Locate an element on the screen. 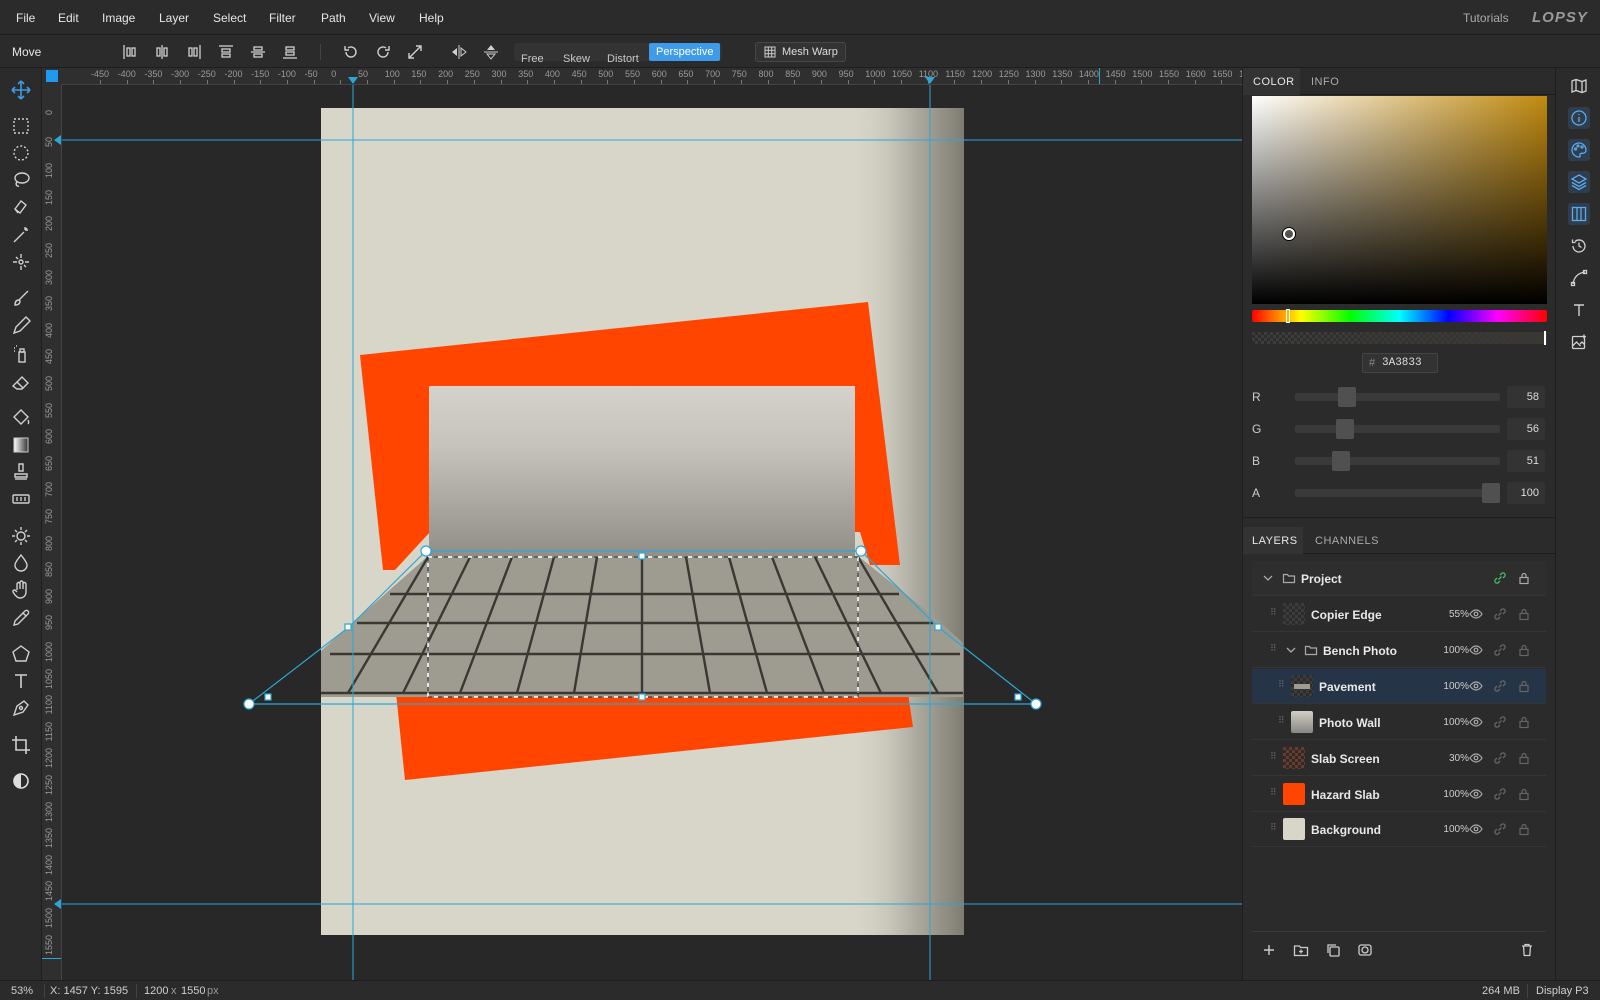 This screenshot has height=1000, width=1600. channel-value-input: 51 is located at coordinates (1526, 461).